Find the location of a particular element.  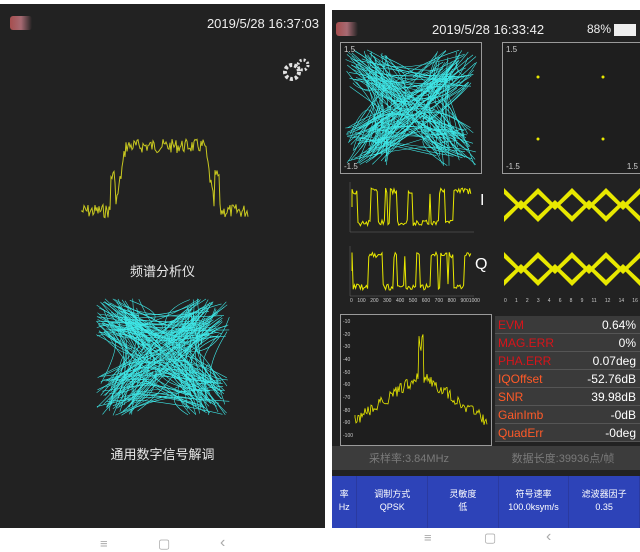

param-button: 灵敏度低 is located at coordinates (463, 502).